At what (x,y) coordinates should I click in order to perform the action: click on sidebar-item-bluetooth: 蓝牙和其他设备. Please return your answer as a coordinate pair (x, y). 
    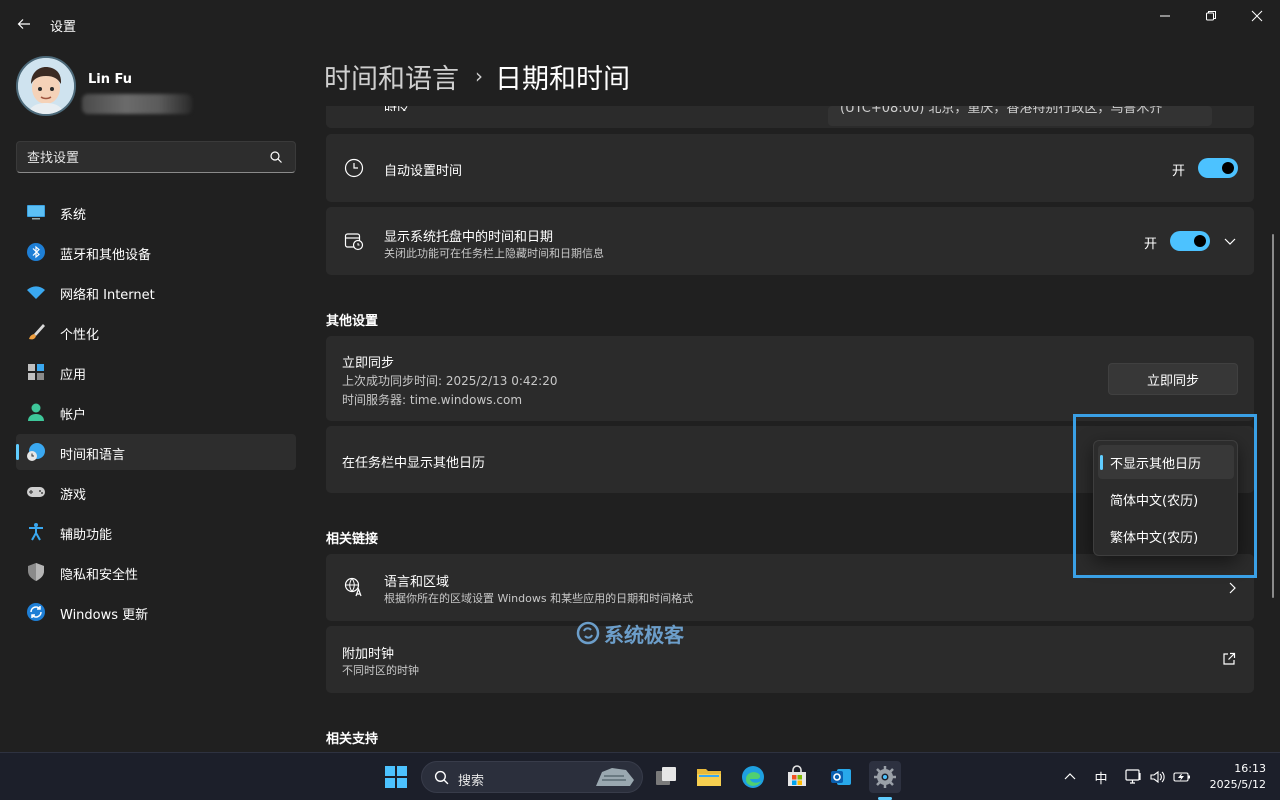
    Looking at the image, I should click on (156, 252).